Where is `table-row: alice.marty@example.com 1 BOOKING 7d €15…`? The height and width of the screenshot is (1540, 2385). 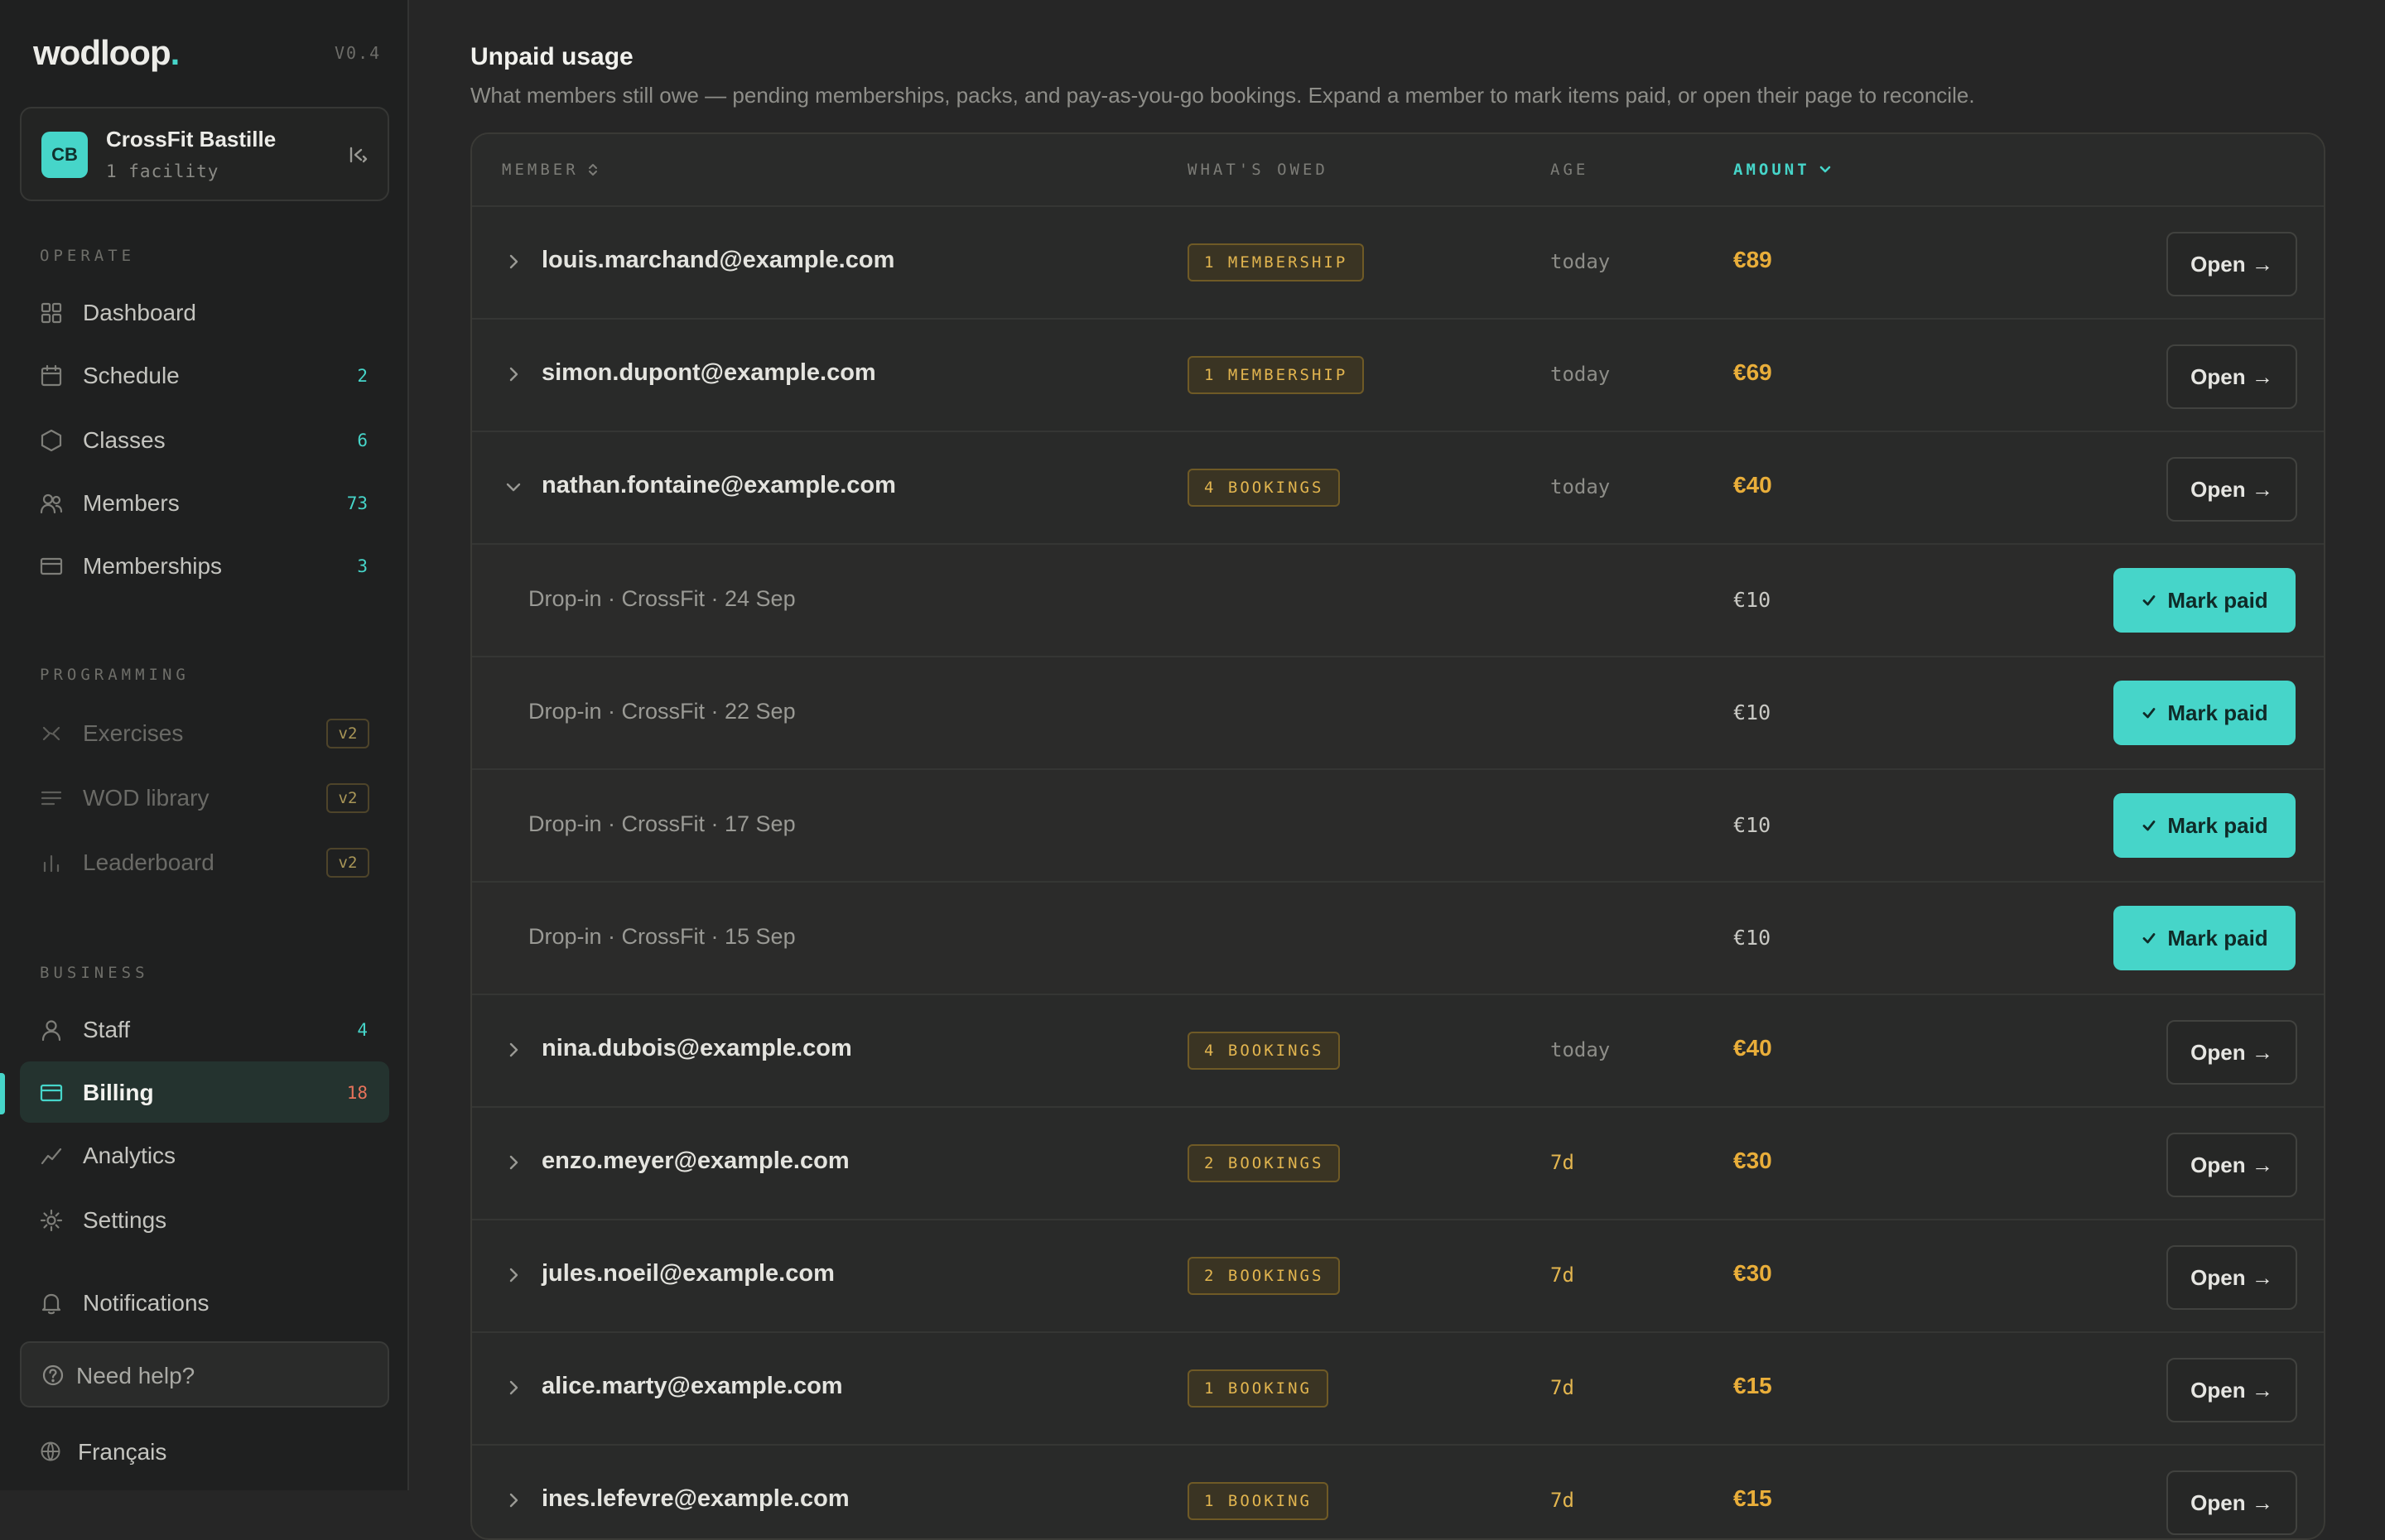
table-row: alice.marty@example.com 1 BOOKING 7d €15… is located at coordinates (1398, 1389).